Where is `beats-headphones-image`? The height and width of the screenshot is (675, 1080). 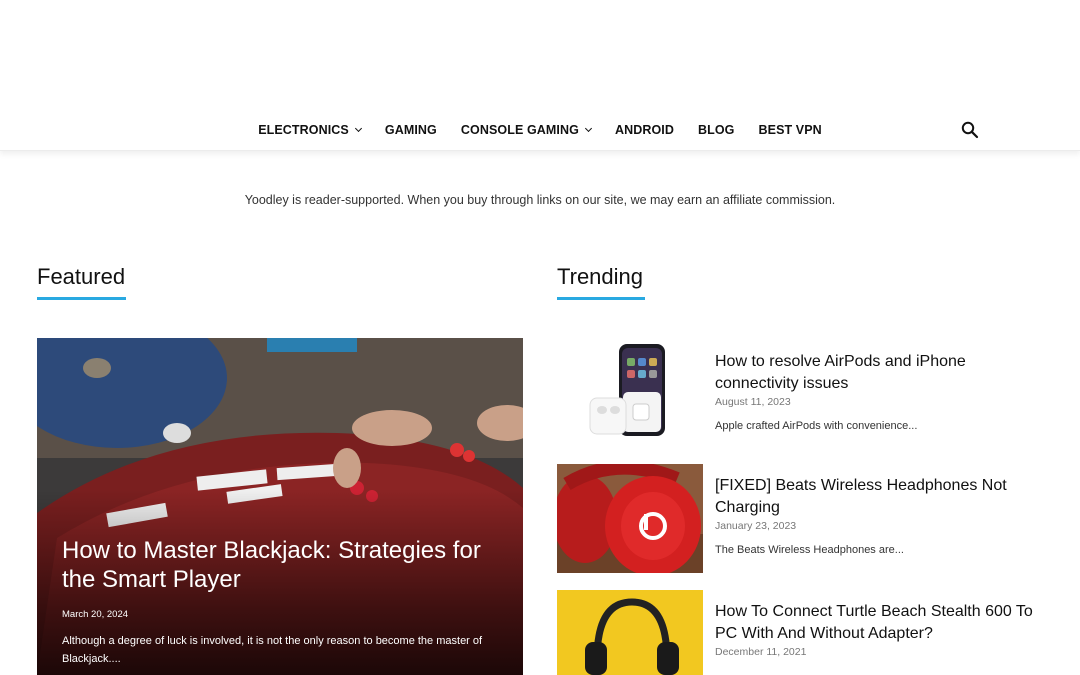
beats-headphones-image is located at coordinates (630, 518).